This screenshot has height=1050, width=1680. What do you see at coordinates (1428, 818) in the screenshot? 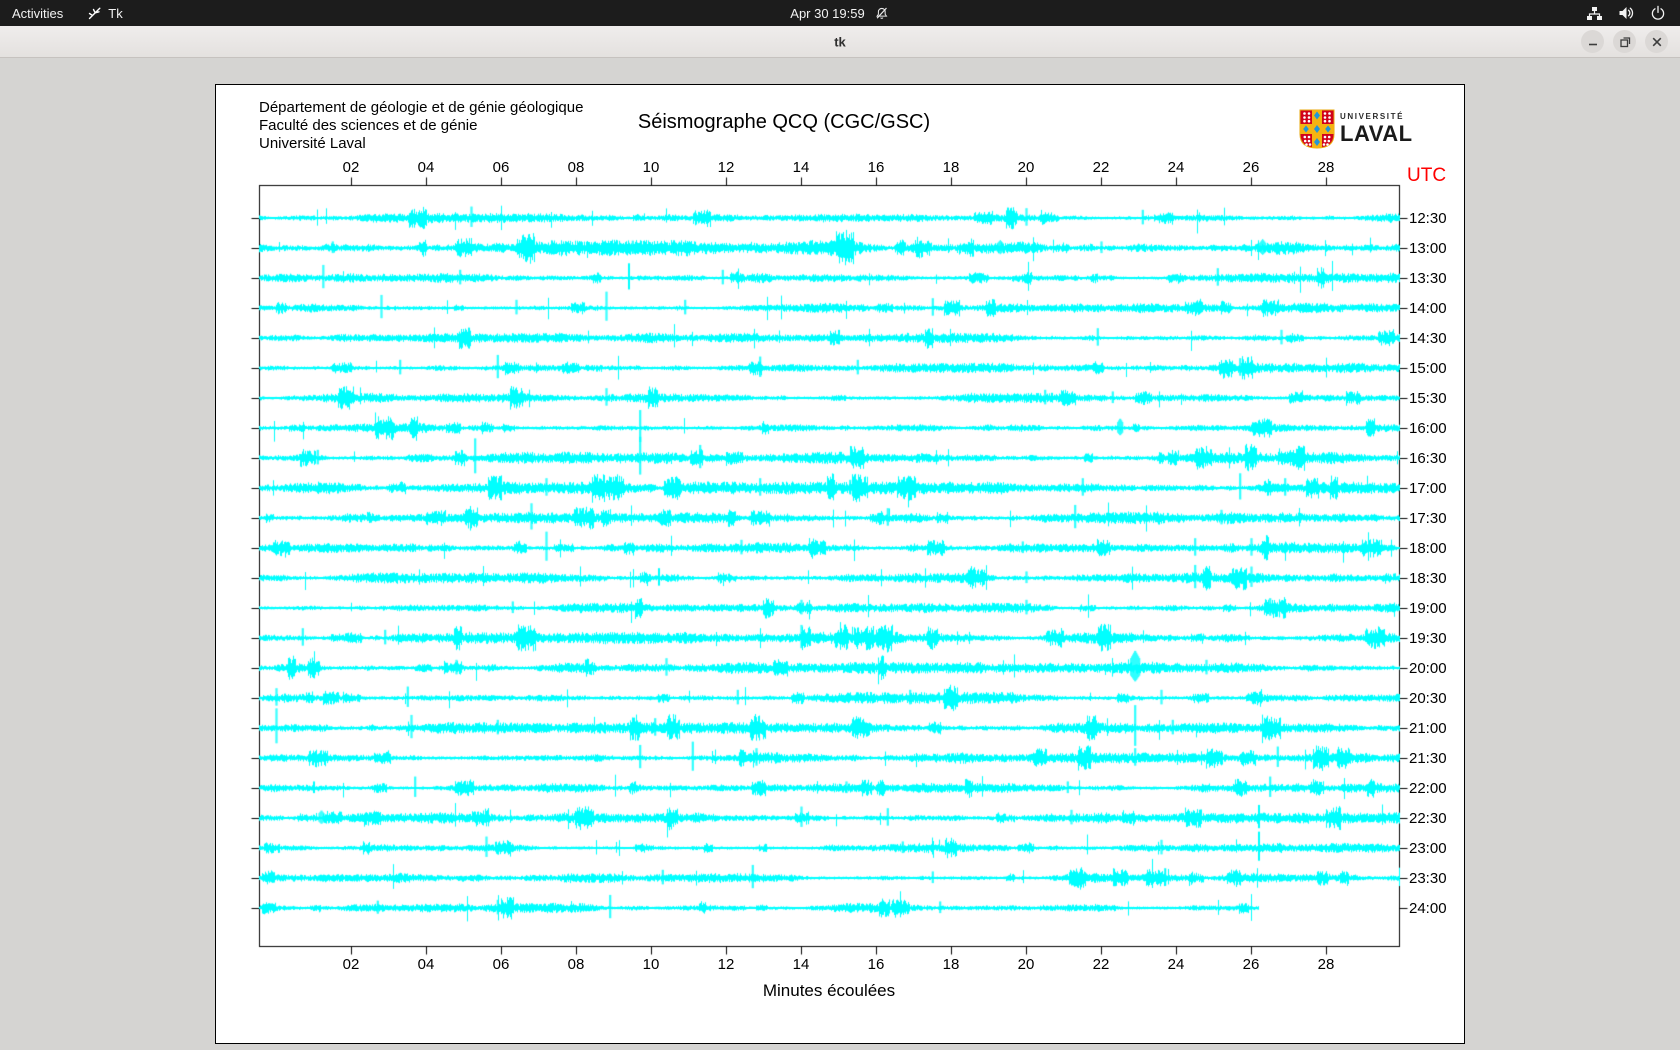
I see `utc-time-label: 22:30` at bounding box center [1428, 818].